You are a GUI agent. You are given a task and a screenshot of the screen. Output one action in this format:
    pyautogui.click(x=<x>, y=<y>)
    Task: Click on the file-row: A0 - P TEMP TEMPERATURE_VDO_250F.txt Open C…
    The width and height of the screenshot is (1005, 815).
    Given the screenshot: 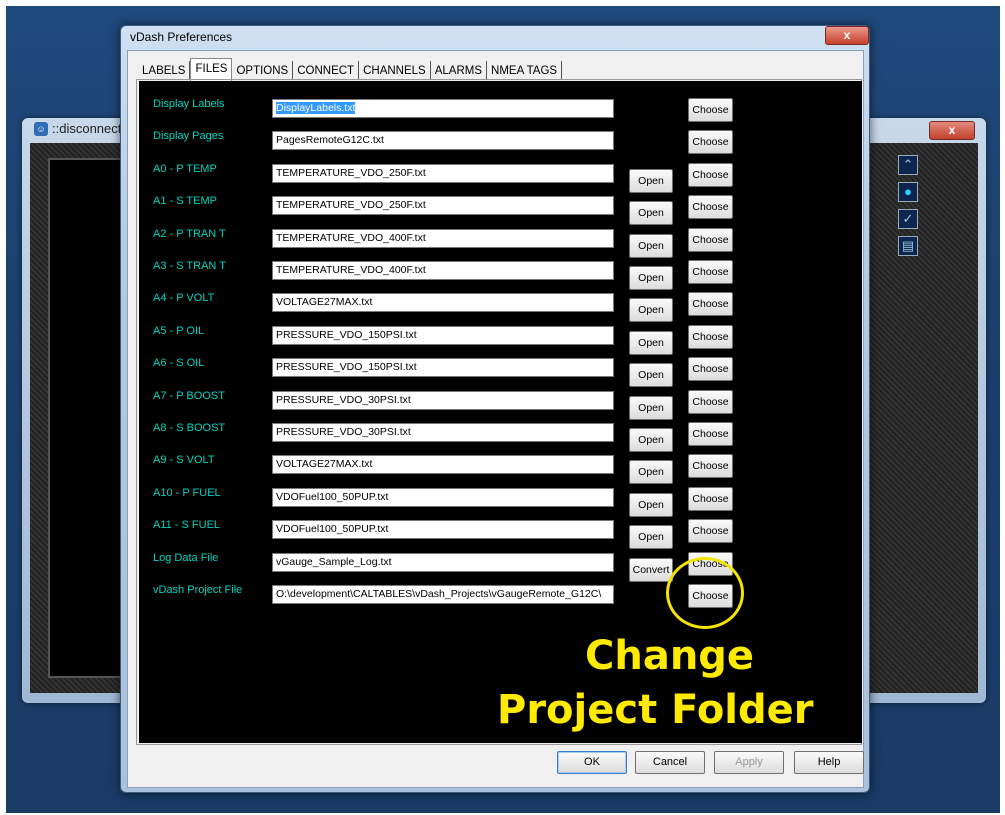 What is the action you would take?
    pyautogui.click(x=500, y=176)
    